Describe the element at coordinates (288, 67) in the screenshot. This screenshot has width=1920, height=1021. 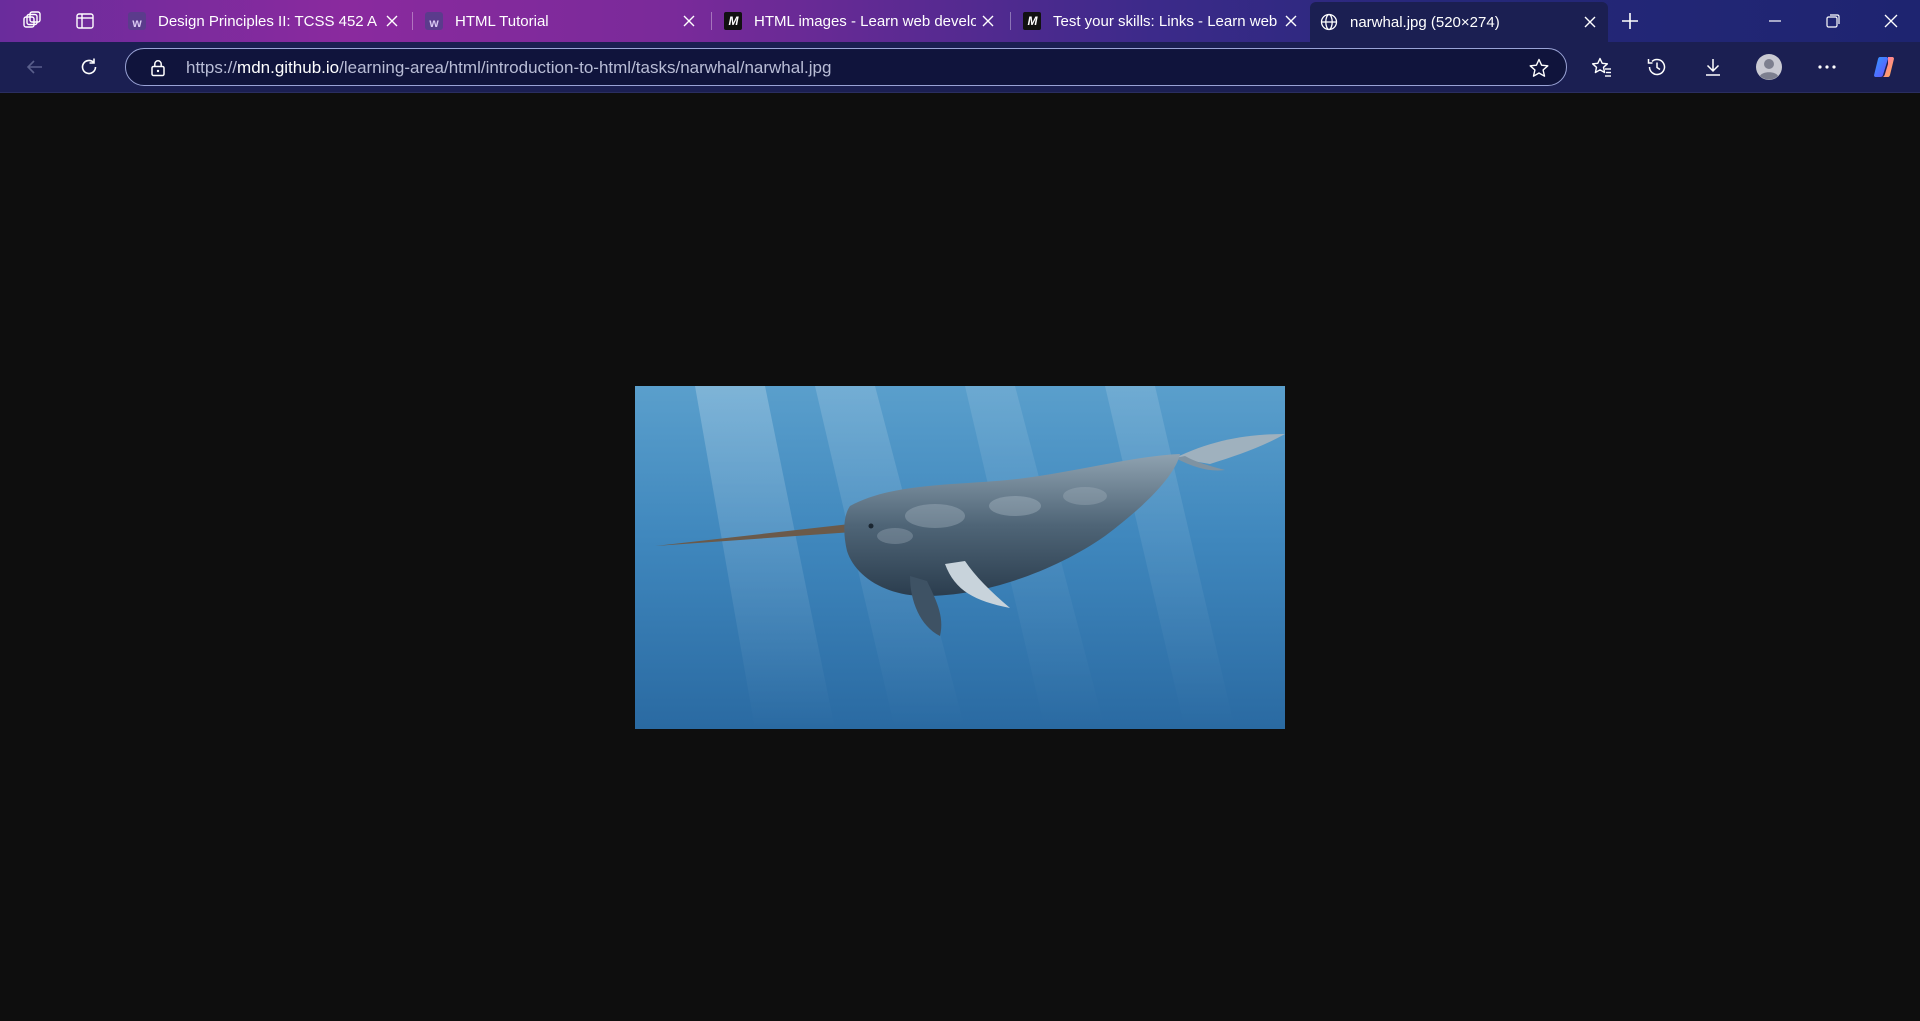
I see `url-host: mdn.github.io` at that location.